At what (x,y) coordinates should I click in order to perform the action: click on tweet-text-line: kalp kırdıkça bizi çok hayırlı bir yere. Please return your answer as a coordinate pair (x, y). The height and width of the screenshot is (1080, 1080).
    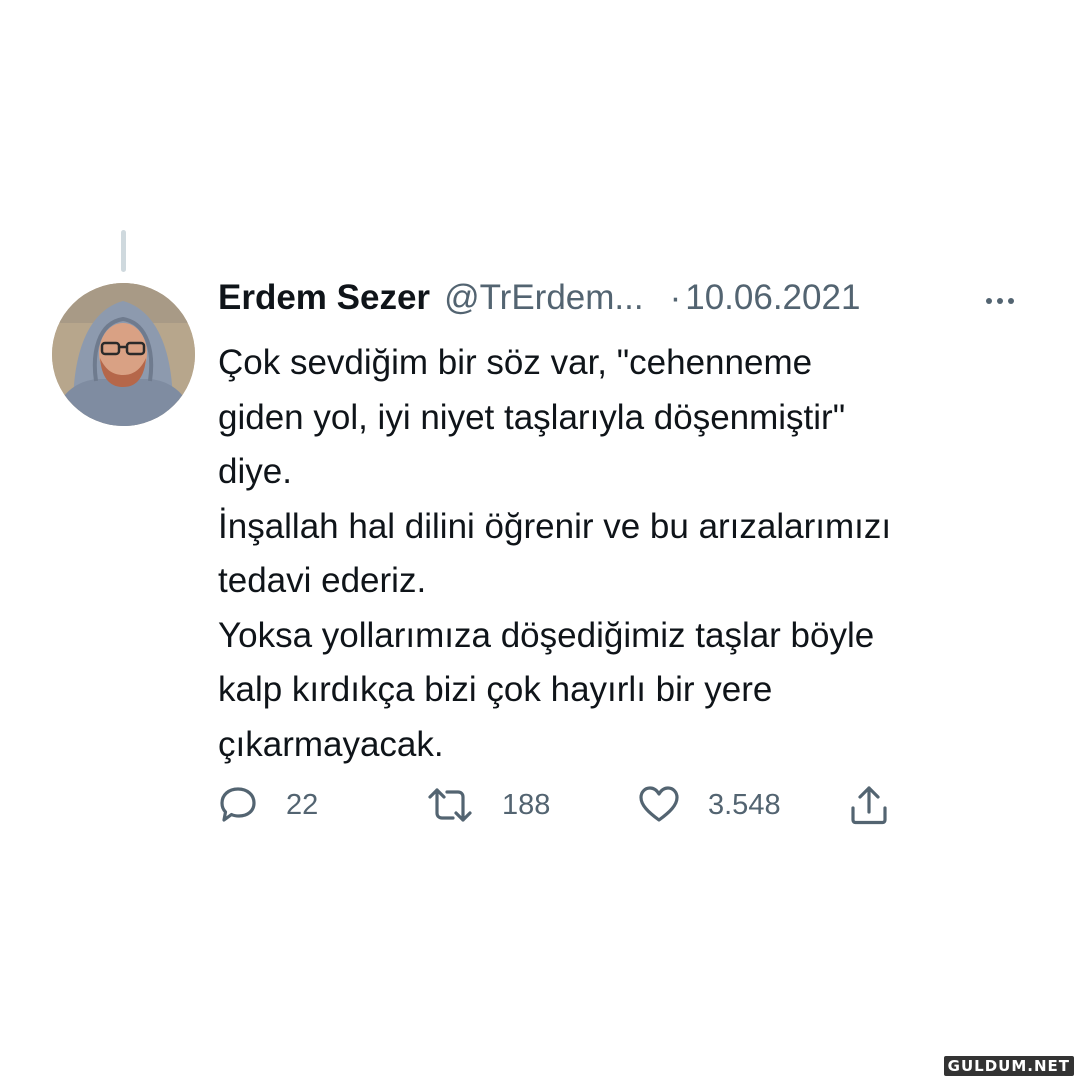
    Looking at the image, I should click on (495, 689).